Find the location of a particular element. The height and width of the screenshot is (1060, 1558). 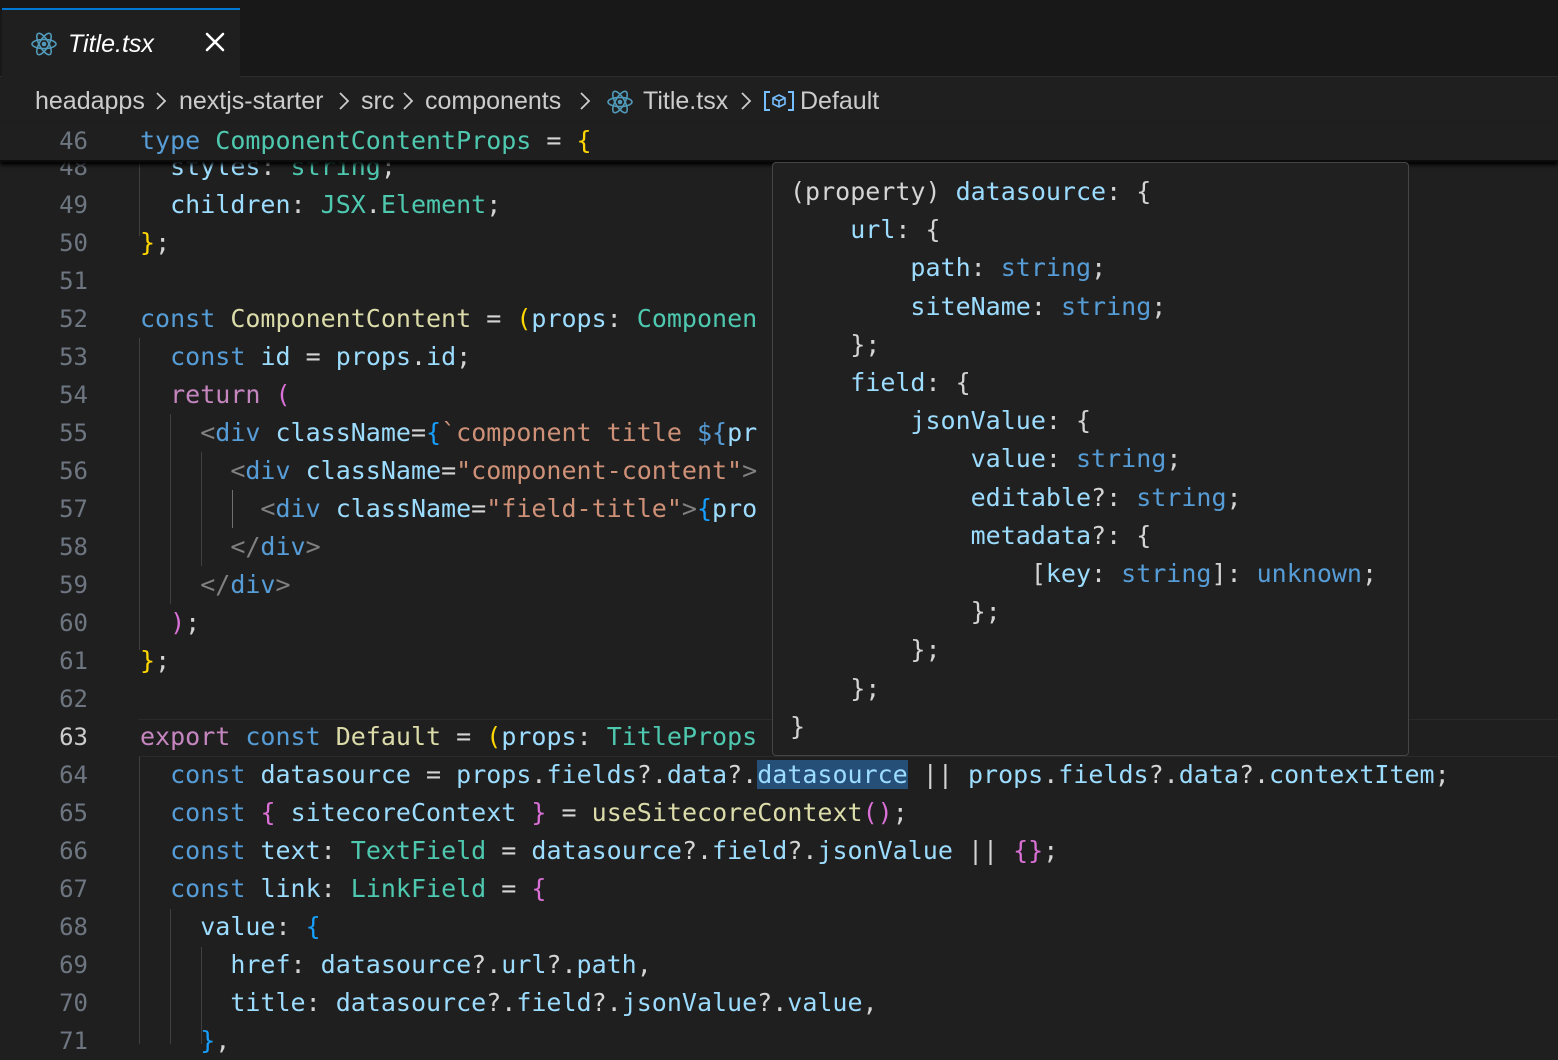

line-number: 58 is located at coordinates (73, 547).